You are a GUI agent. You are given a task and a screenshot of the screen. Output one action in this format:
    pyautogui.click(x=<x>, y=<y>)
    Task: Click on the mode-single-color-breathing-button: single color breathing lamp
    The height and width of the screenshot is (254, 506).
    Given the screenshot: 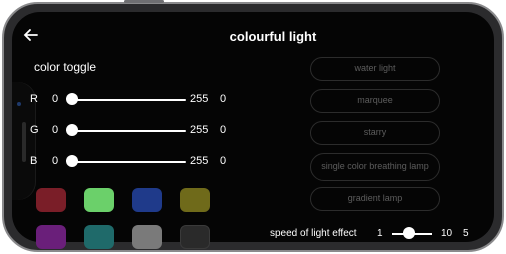 What is the action you would take?
    pyautogui.click(x=375, y=167)
    